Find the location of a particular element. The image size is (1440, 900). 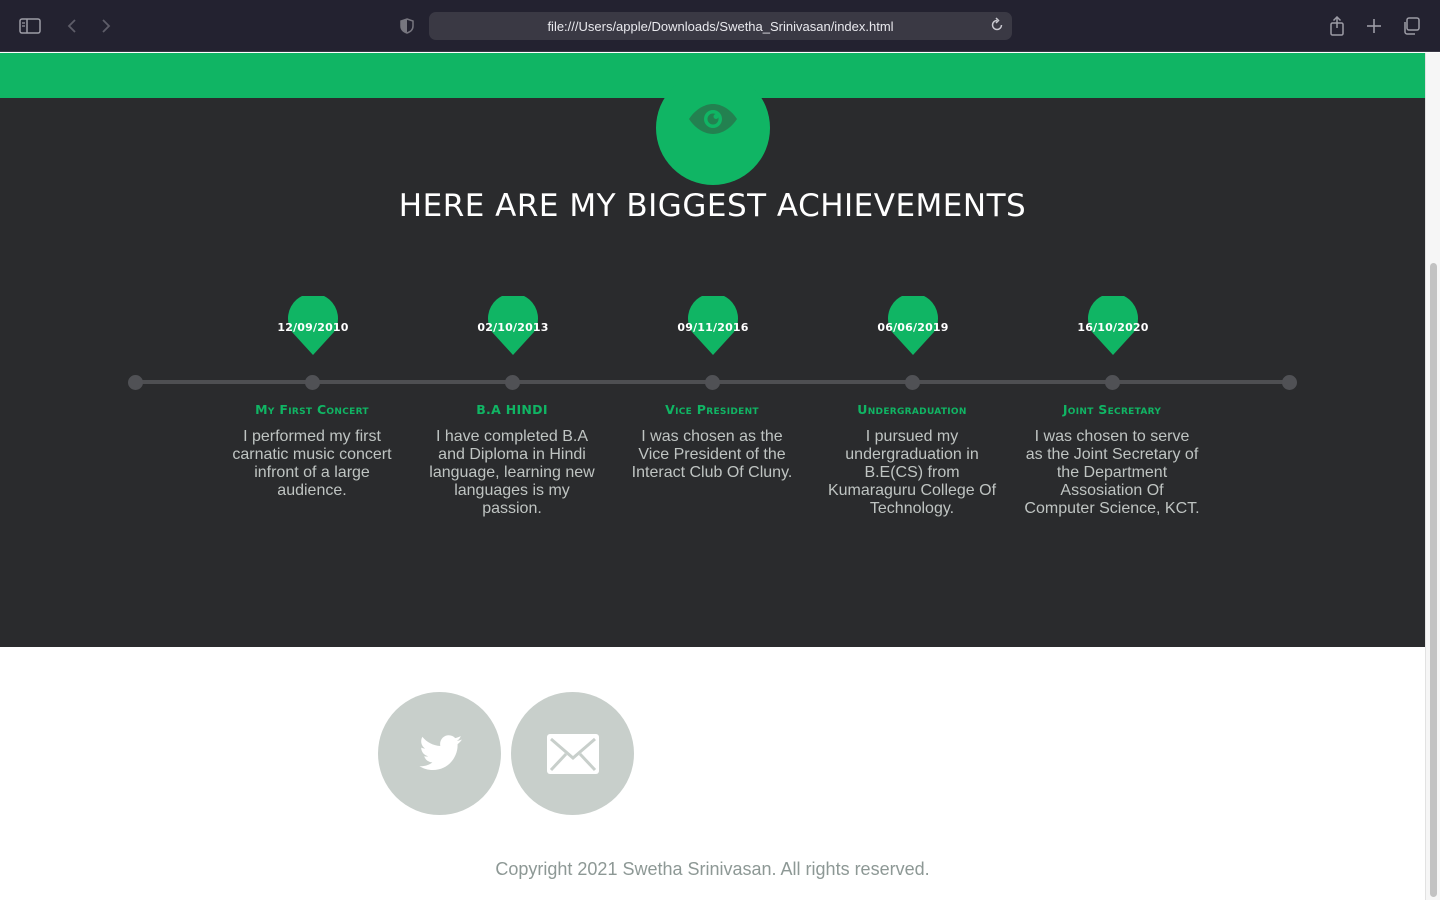

shield-icon is located at coordinates (407, 26).